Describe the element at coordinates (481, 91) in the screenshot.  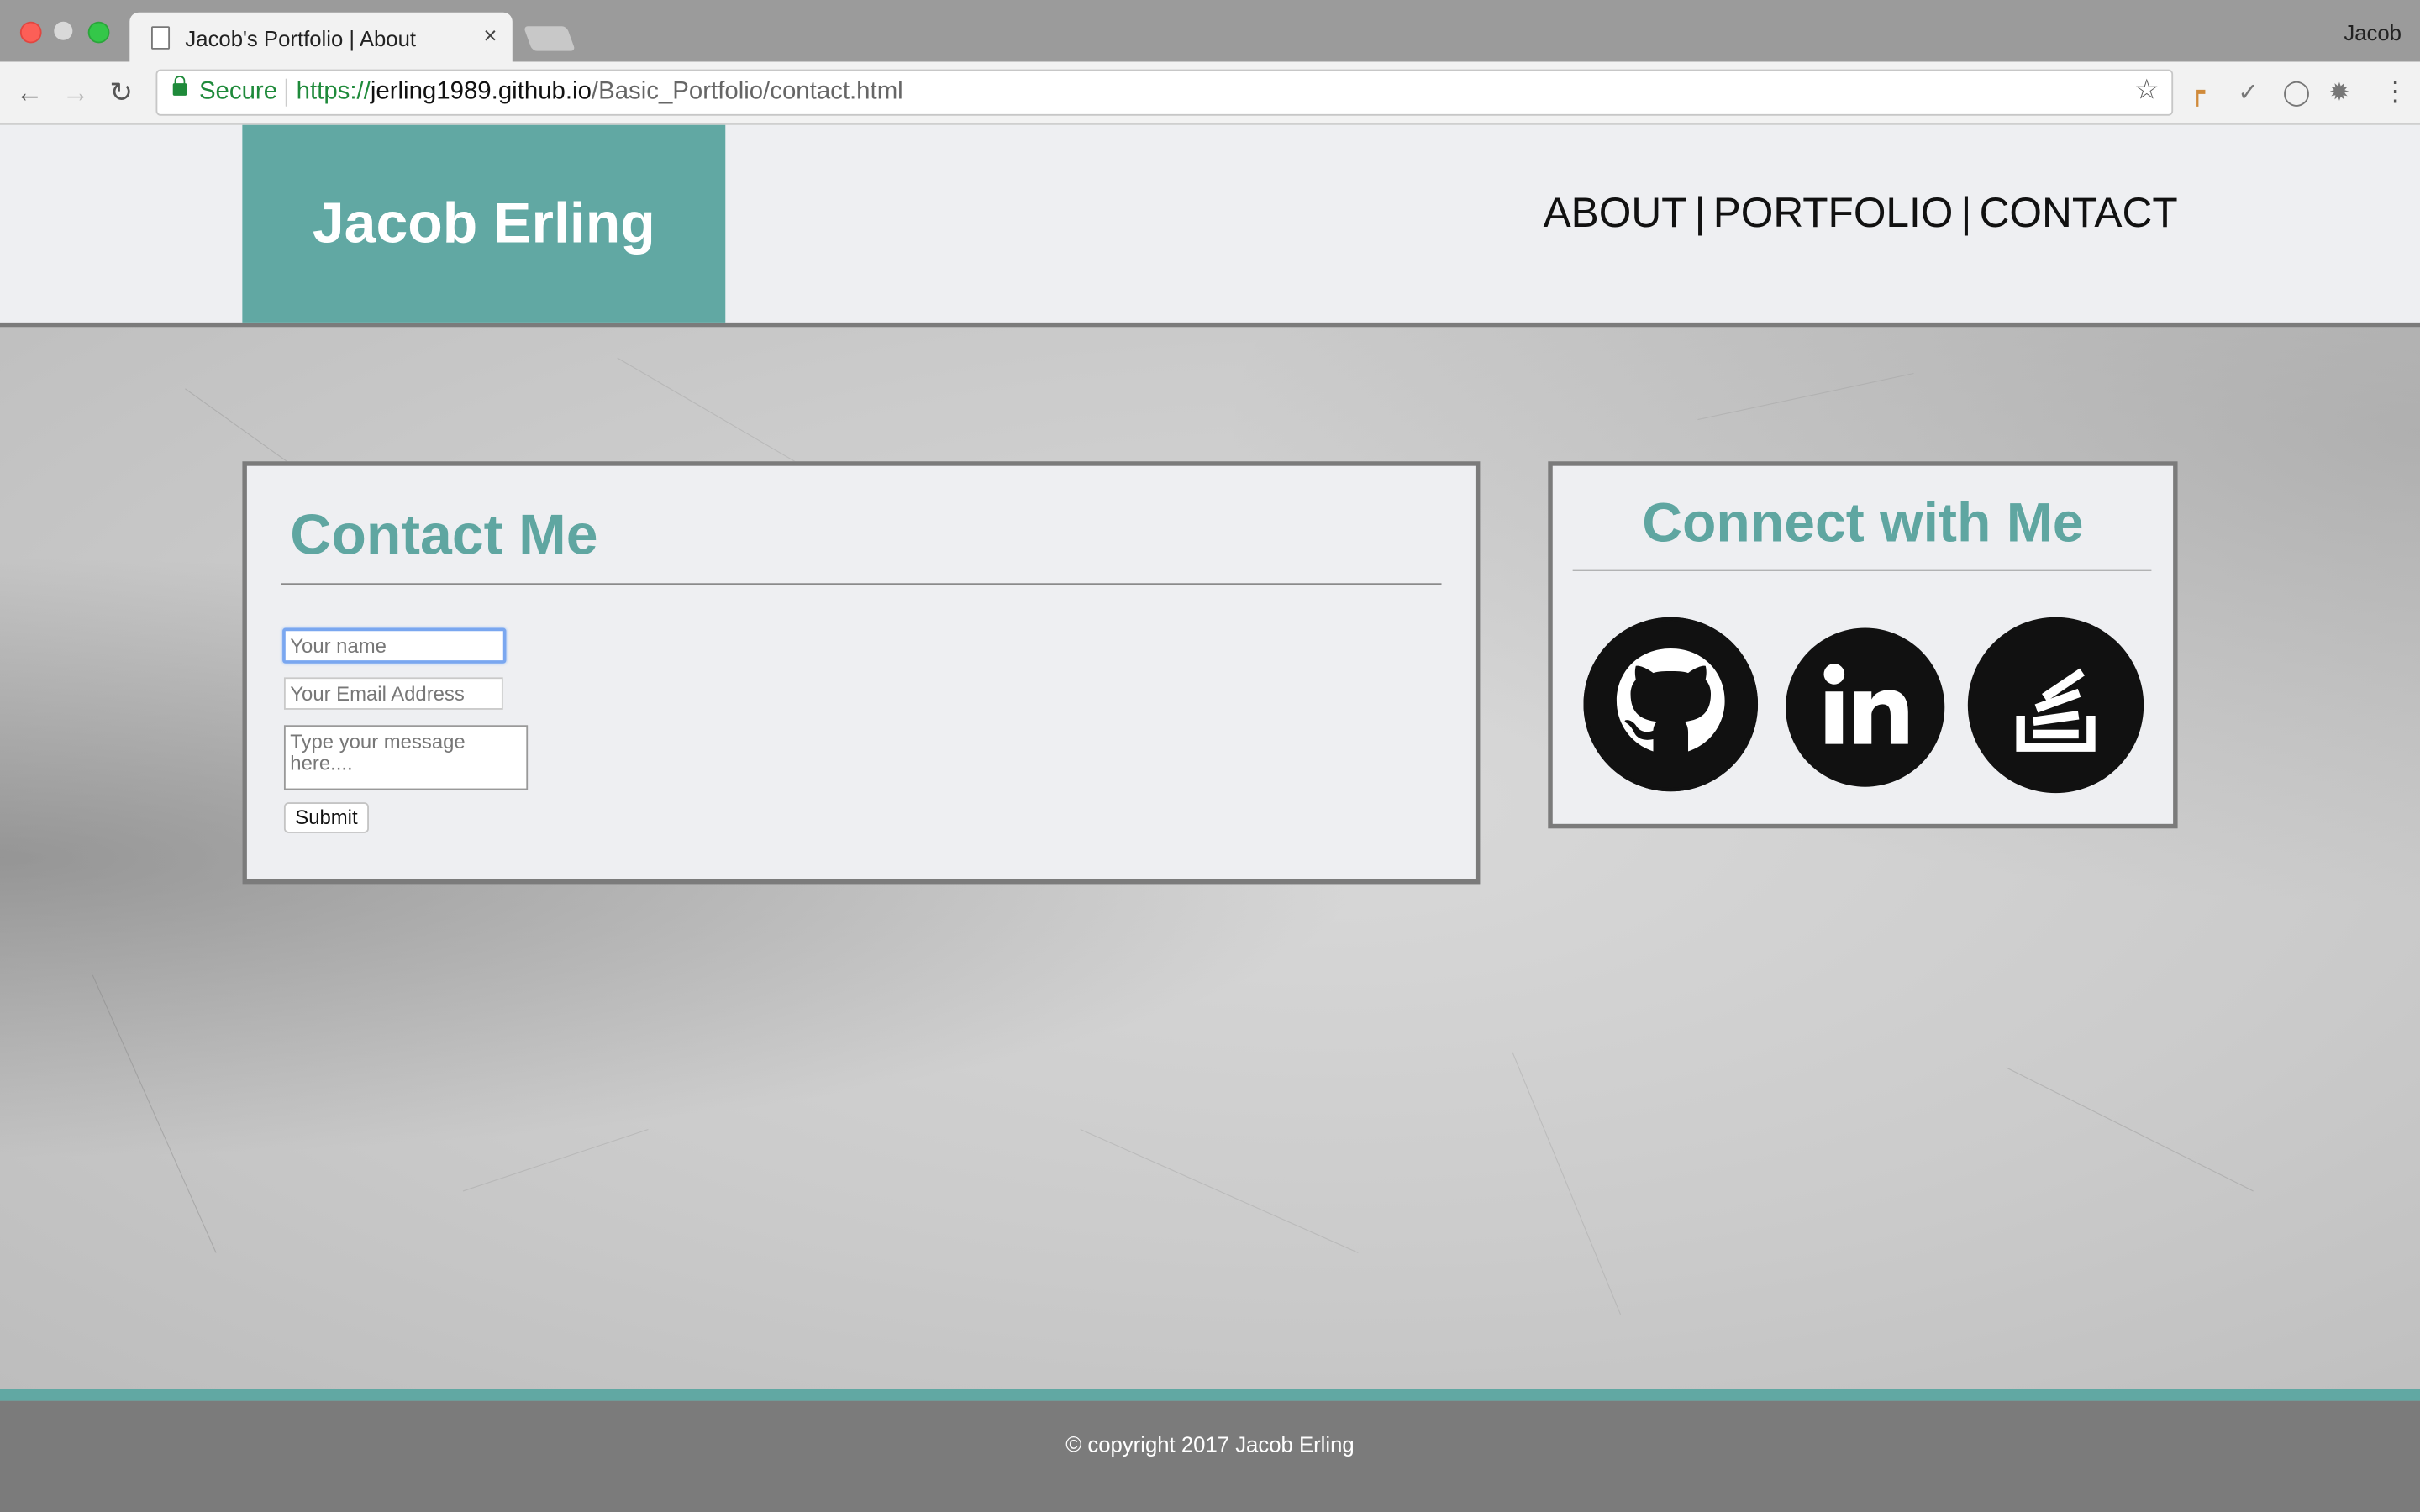
I see `url-host: jerling1989.github.io` at that location.